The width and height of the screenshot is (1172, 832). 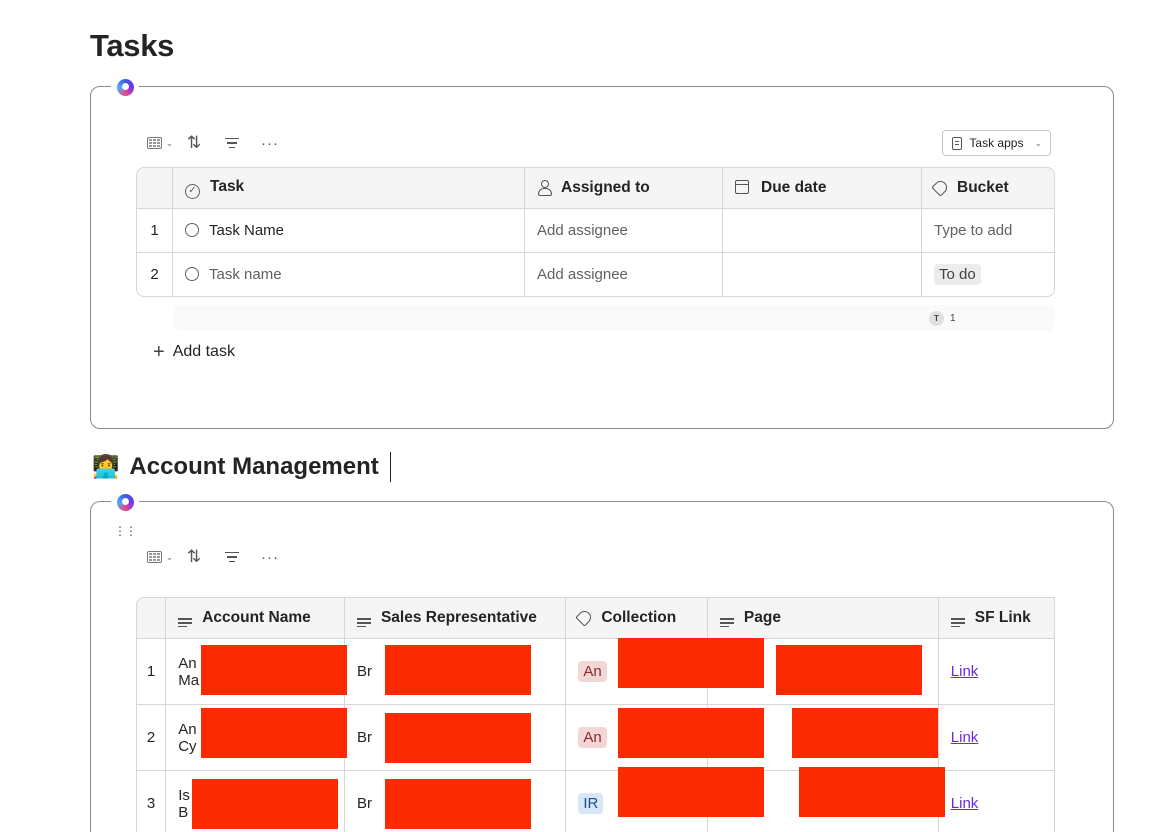 What do you see at coordinates (544, 188) in the screenshot?
I see `person-icon` at bounding box center [544, 188].